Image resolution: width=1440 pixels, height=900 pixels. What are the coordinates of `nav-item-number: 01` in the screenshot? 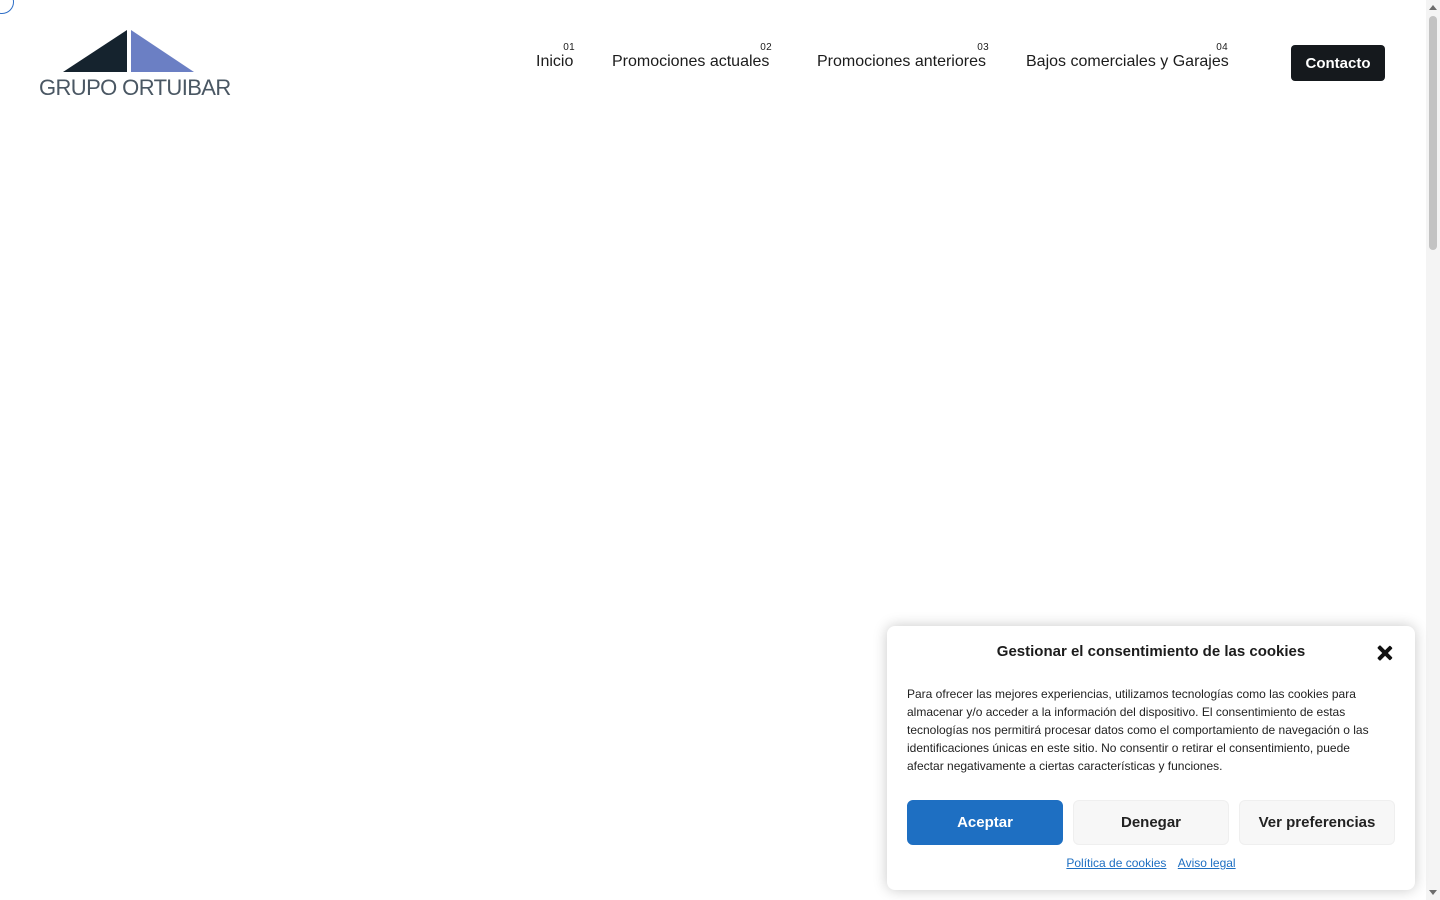 It's located at (569, 47).